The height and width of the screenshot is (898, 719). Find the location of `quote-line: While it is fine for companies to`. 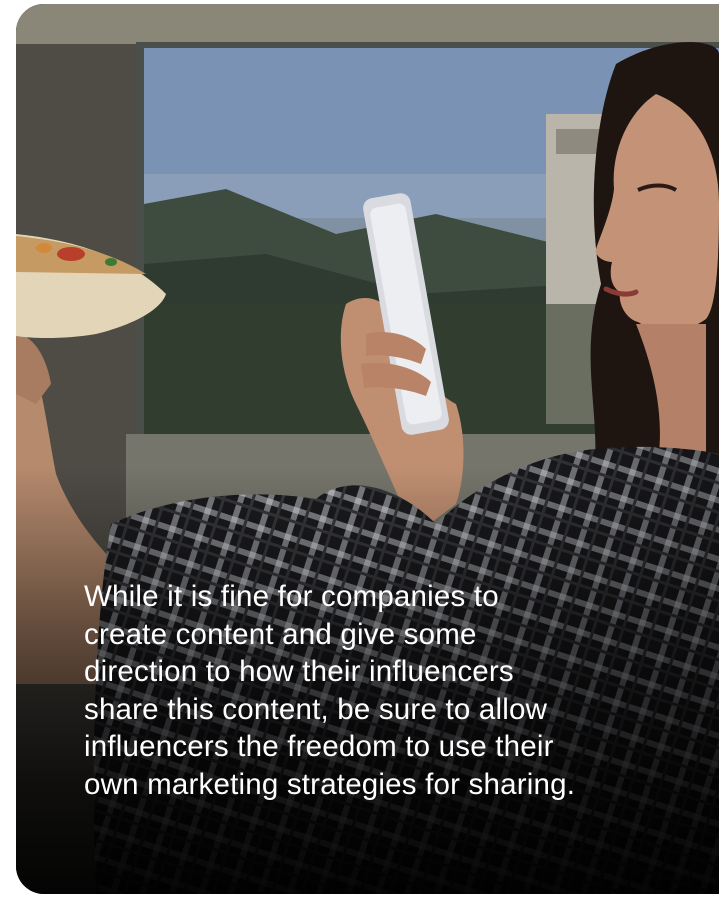

quote-line: While it is fine for companies to is located at coordinates (291, 596).